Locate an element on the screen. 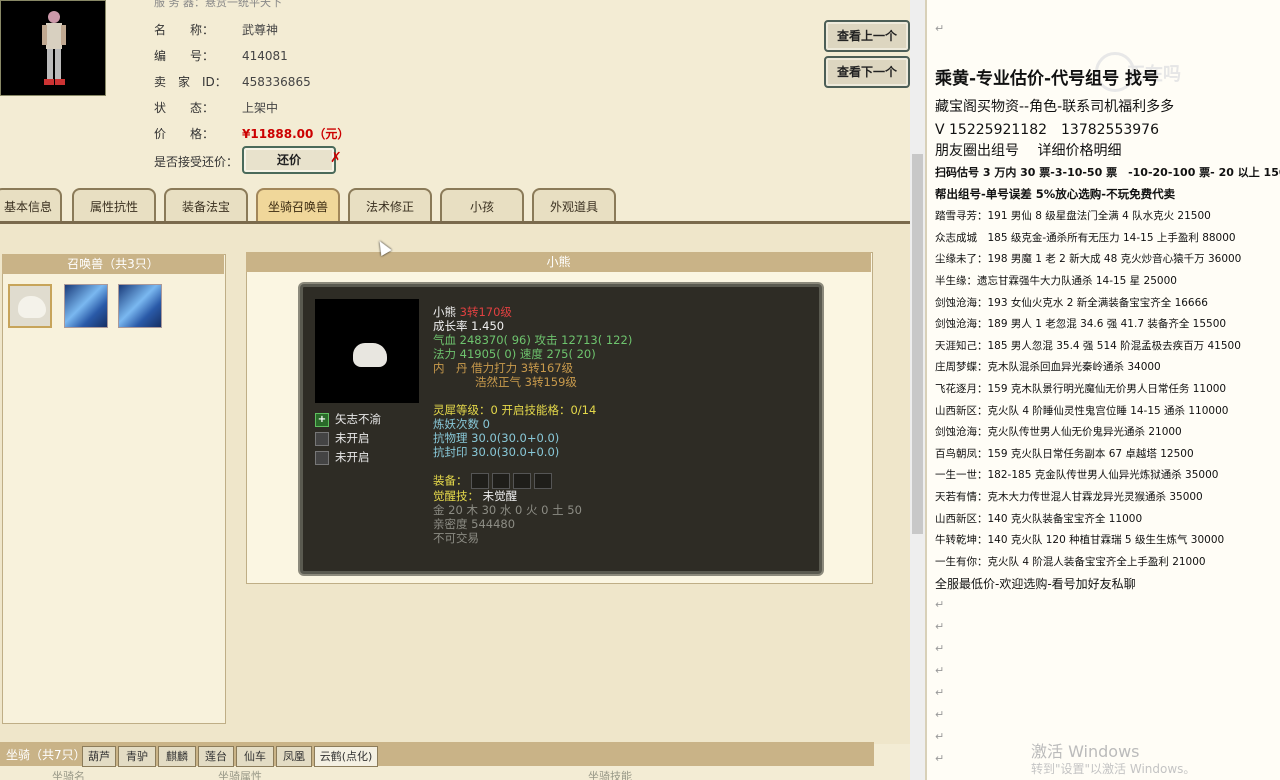  pet-resist-physical: 抗物理 30.0(30.0+0.0) is located at coordinates (496, 438).